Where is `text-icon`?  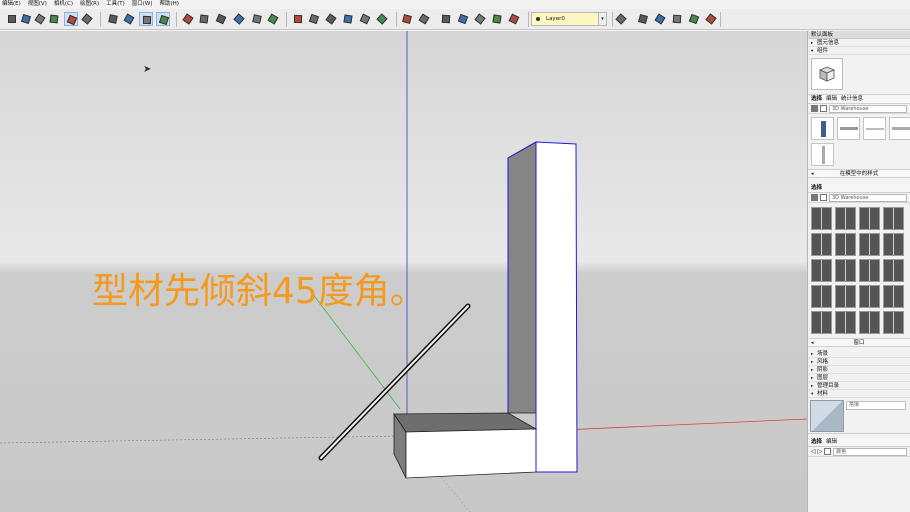
text-icon is located at coordinates (239, 19).